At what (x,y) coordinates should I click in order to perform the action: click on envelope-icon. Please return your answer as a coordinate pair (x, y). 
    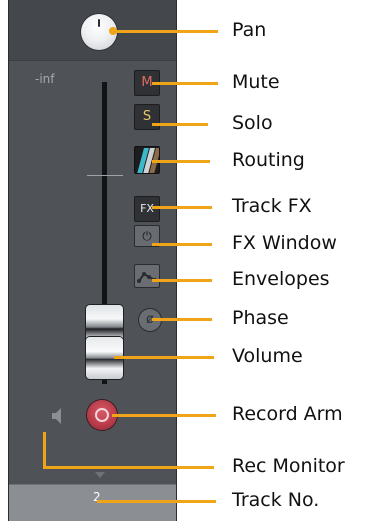
    Looking at the image, I should click on (147, 277).